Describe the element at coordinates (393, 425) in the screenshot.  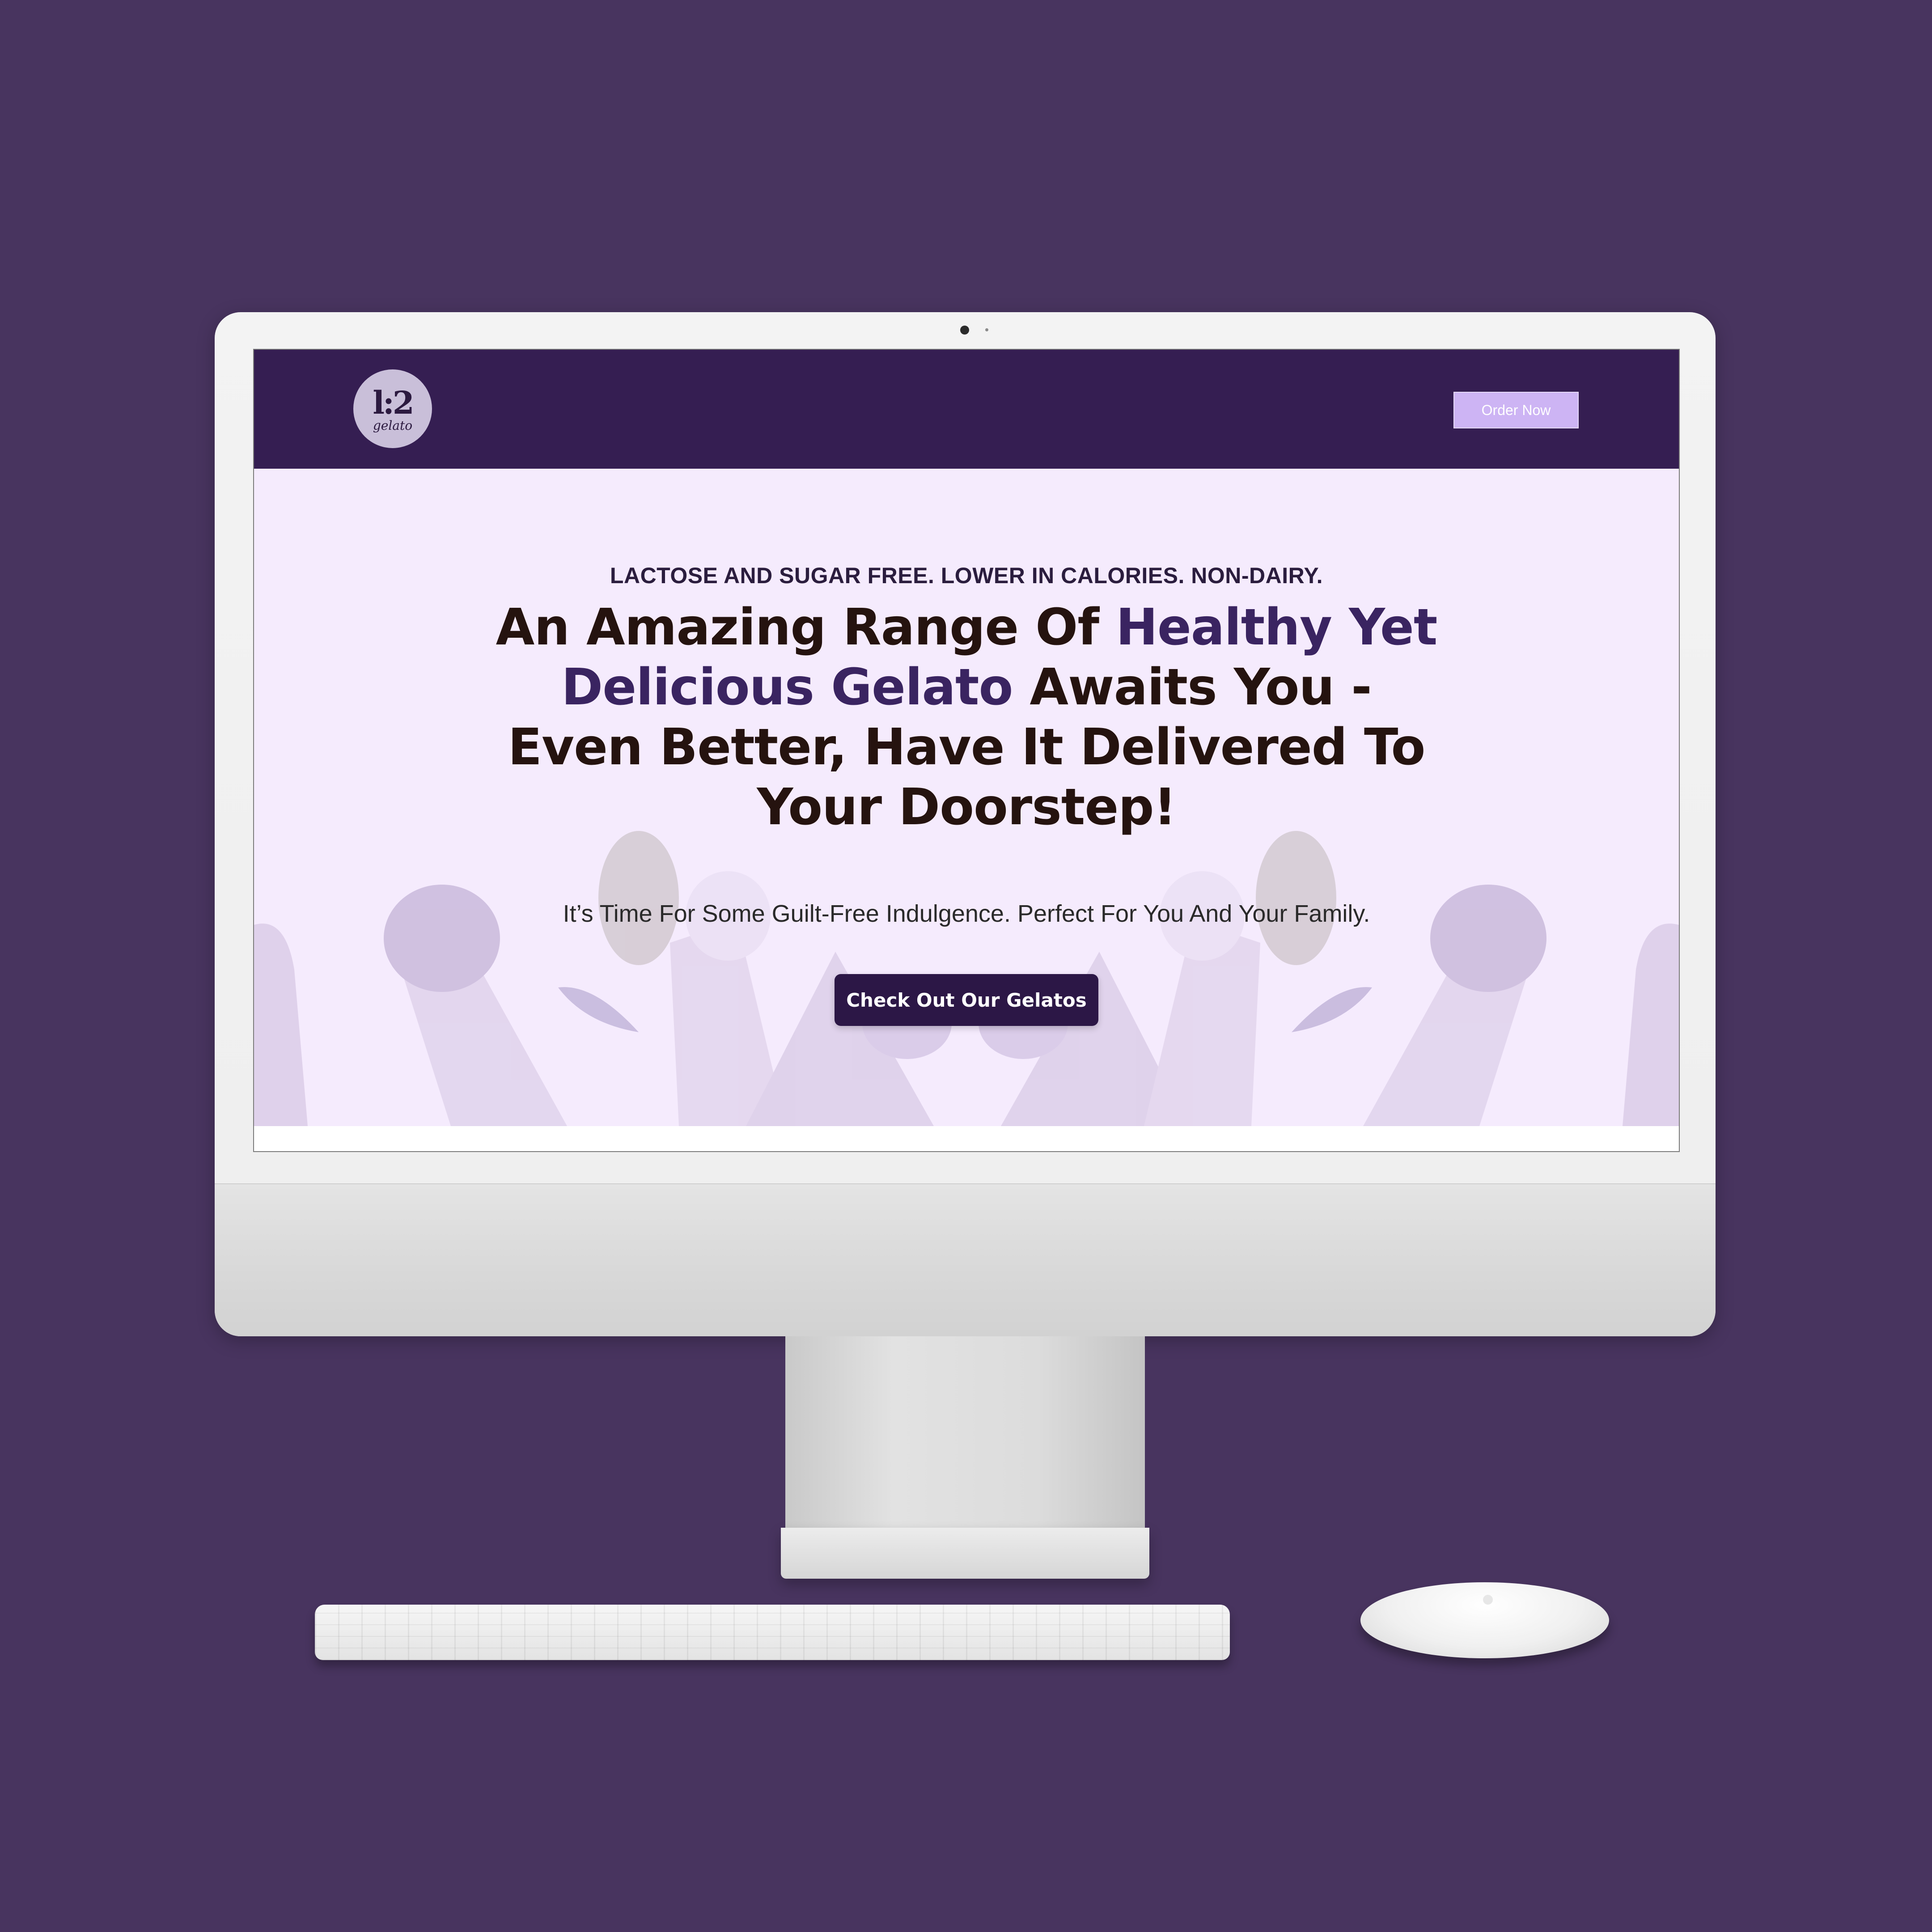
I see `logo-wordmark: gelato` at that location.